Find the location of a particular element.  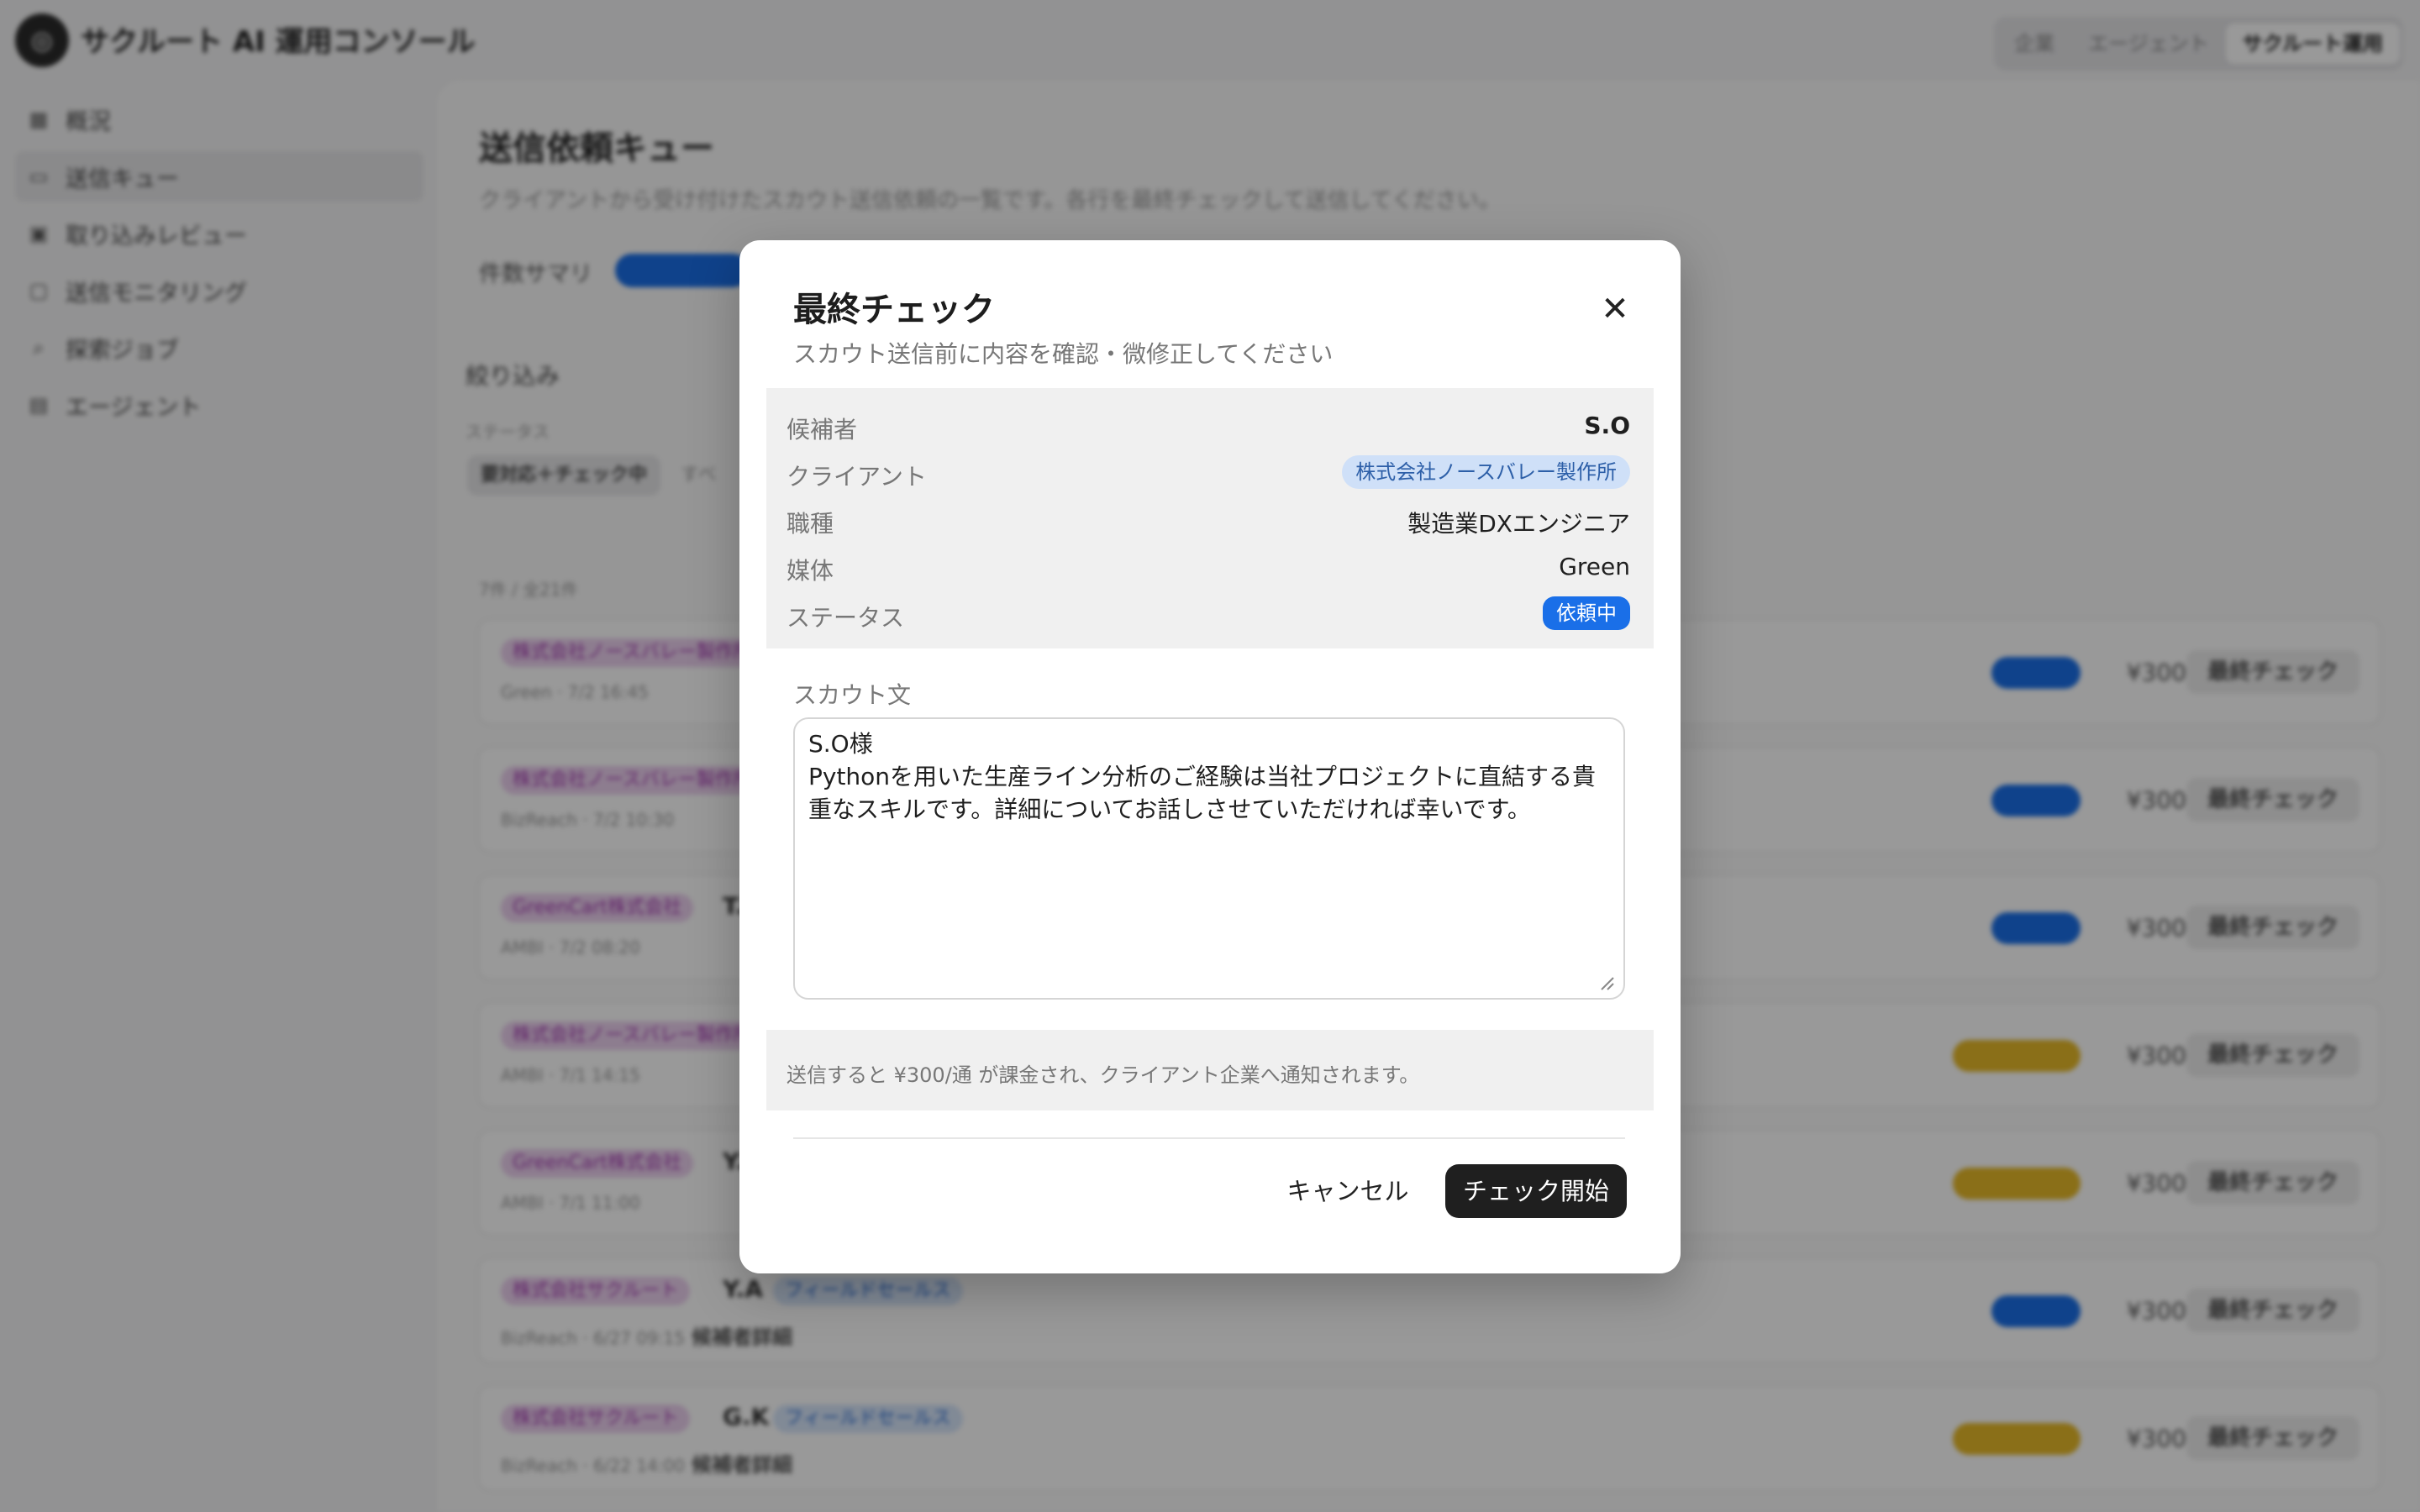

info-label: 候補者 is located at coordinates (822, 430).